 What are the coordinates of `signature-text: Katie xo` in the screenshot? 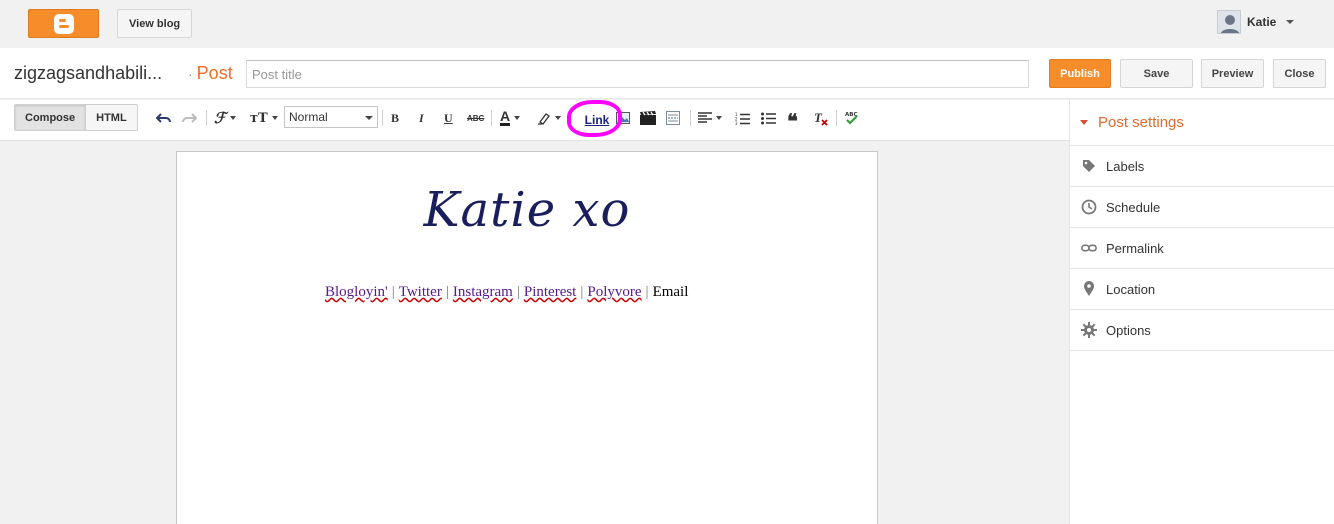 It's located at (527, 210).